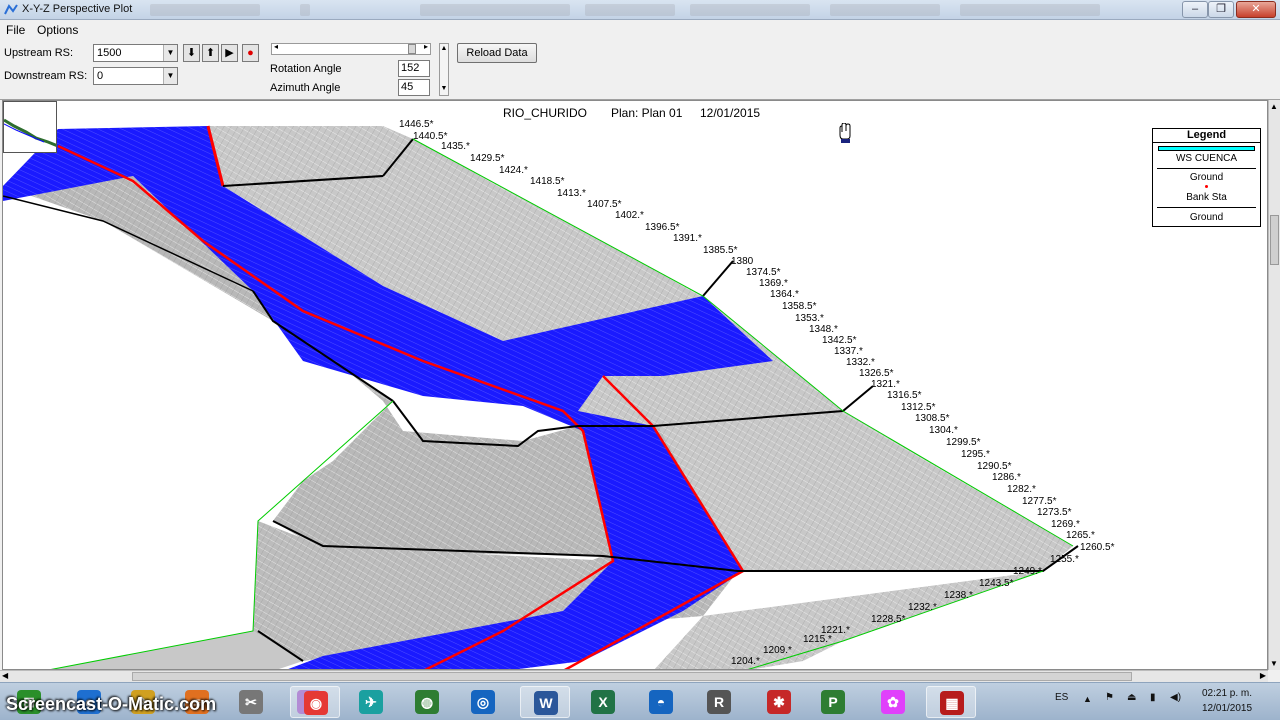  I want to click on menu-bar: File Options, so click(640, 30).